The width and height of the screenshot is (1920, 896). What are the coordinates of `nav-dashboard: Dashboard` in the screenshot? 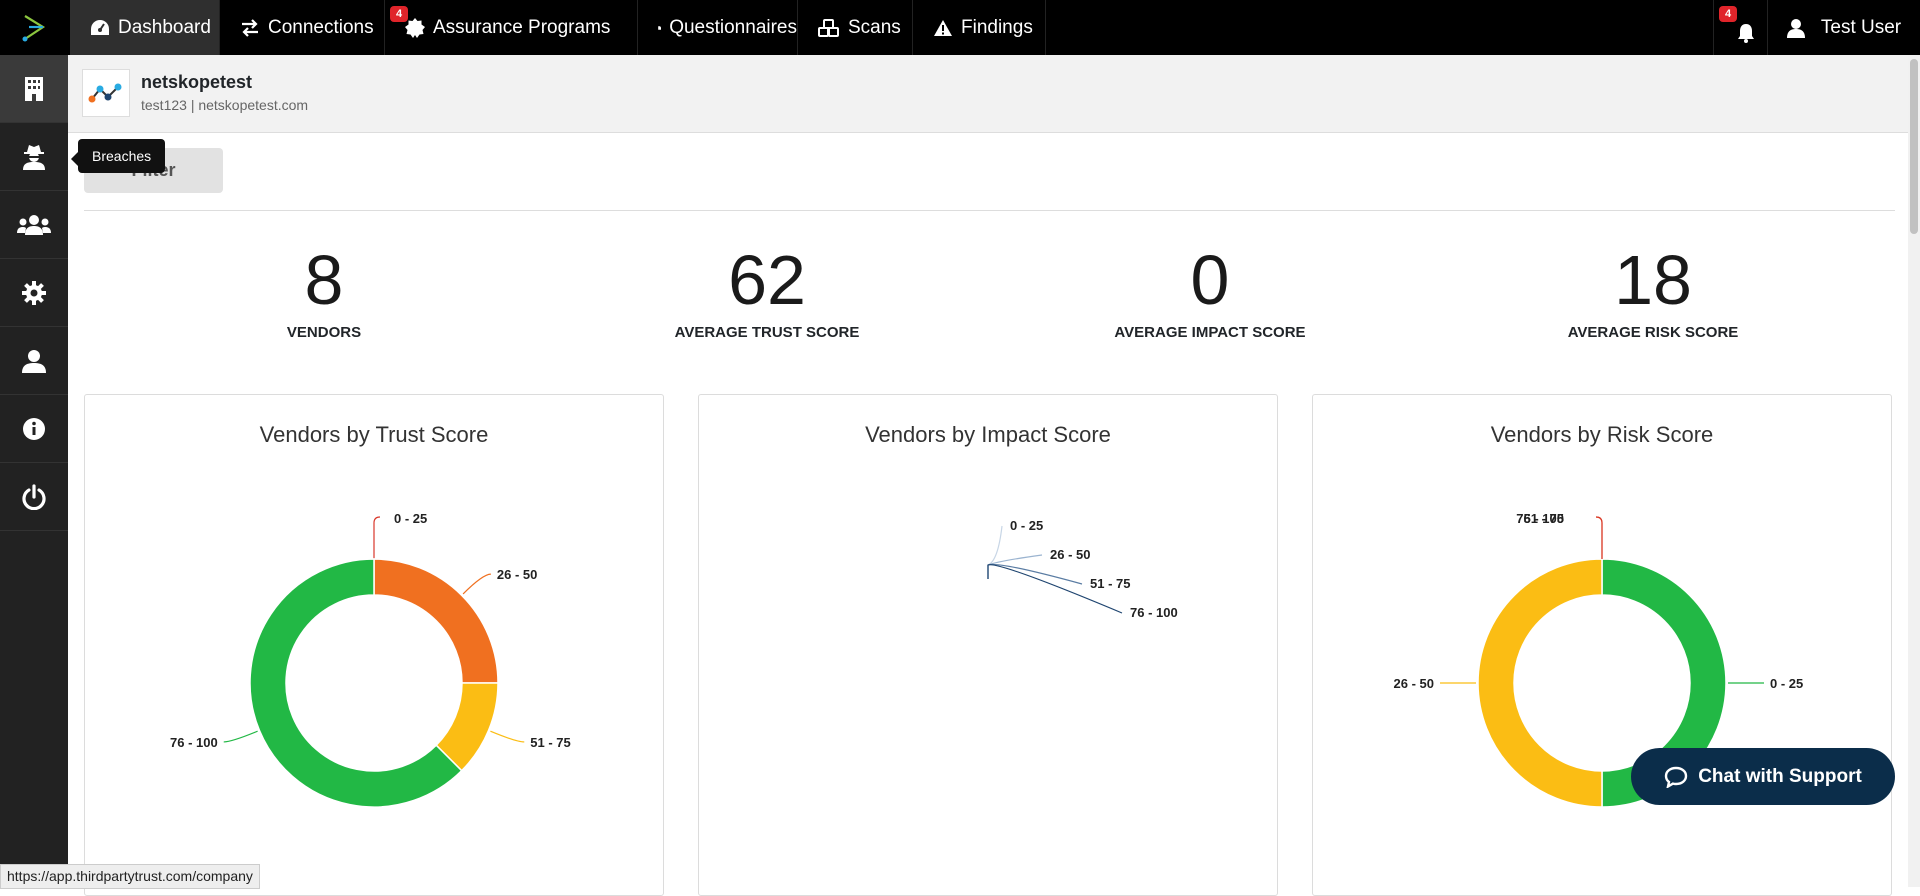 It's located at (145, 27).